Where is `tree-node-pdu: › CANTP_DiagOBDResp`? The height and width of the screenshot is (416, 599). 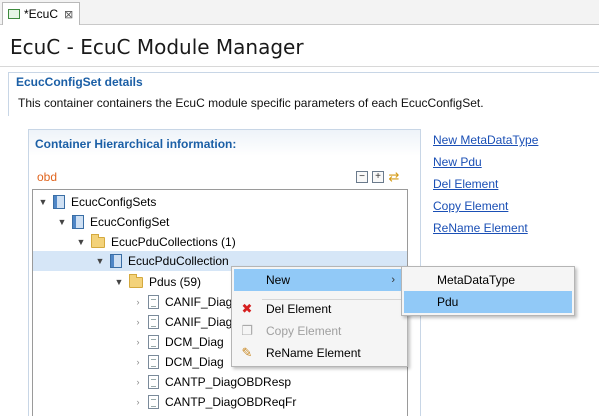 tree-node-pdu: › CANTP_DiagOBDResp is located at coordinates (211, 382).